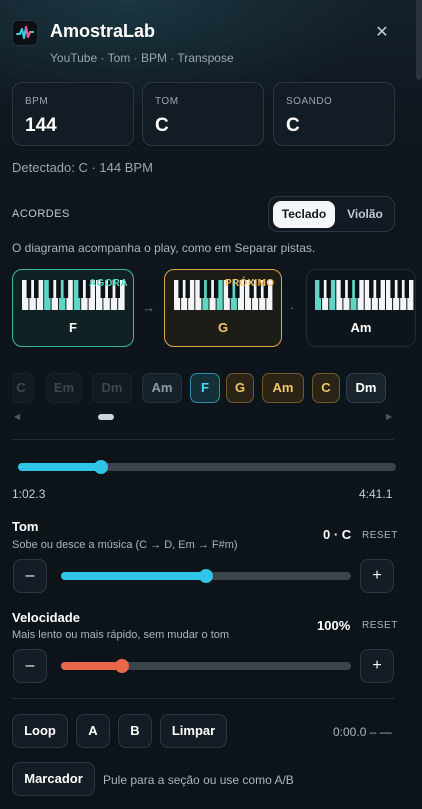 This screenshot has height=809, width=422. I want to click on loop-button: Loop, so click(40, 731).